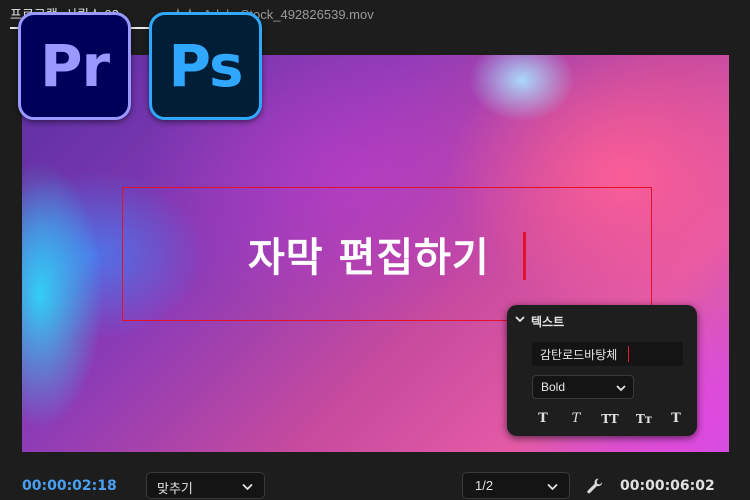  What do you see at coordinates (583, 387) in the screenshot?
I see `font-style-dropdown: Bold` at bounding box center [583, 387].